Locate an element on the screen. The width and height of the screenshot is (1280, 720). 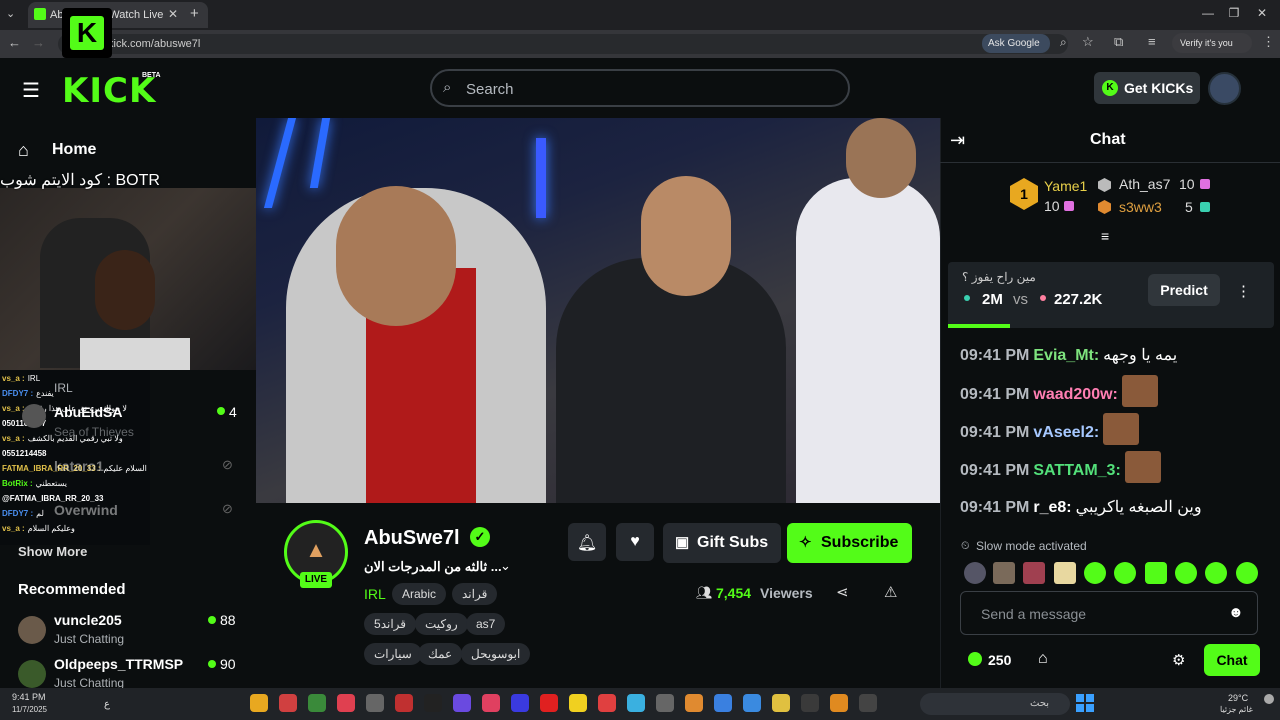
chat-message-user: waad200w: is located at coordinates (1075, 394).